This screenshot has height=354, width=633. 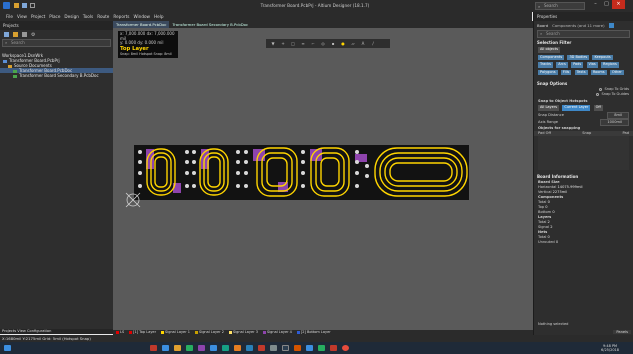 I want to click on menu-help: Help, so click(x=159, y=16).